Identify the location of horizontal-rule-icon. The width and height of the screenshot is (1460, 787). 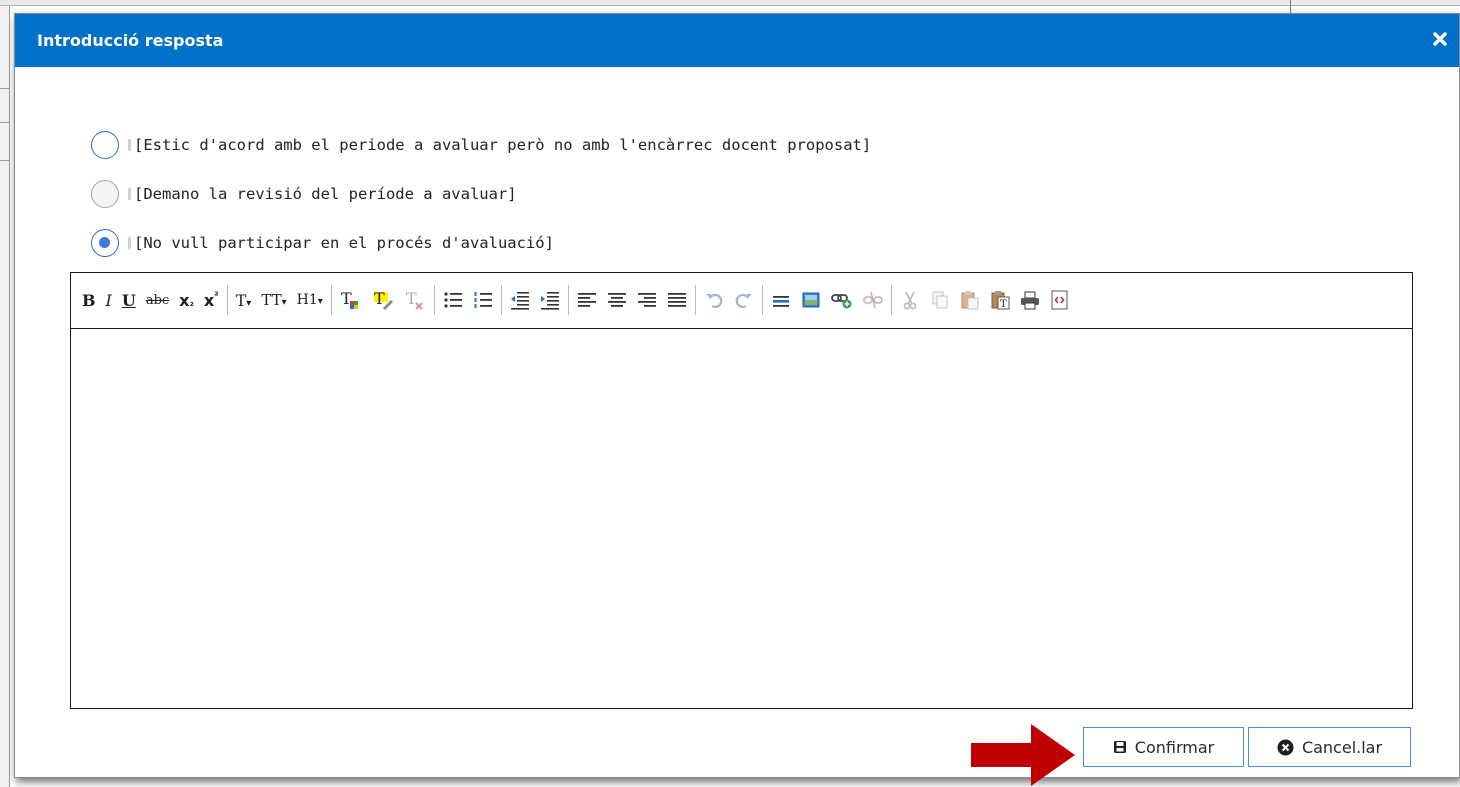
(780, 301).